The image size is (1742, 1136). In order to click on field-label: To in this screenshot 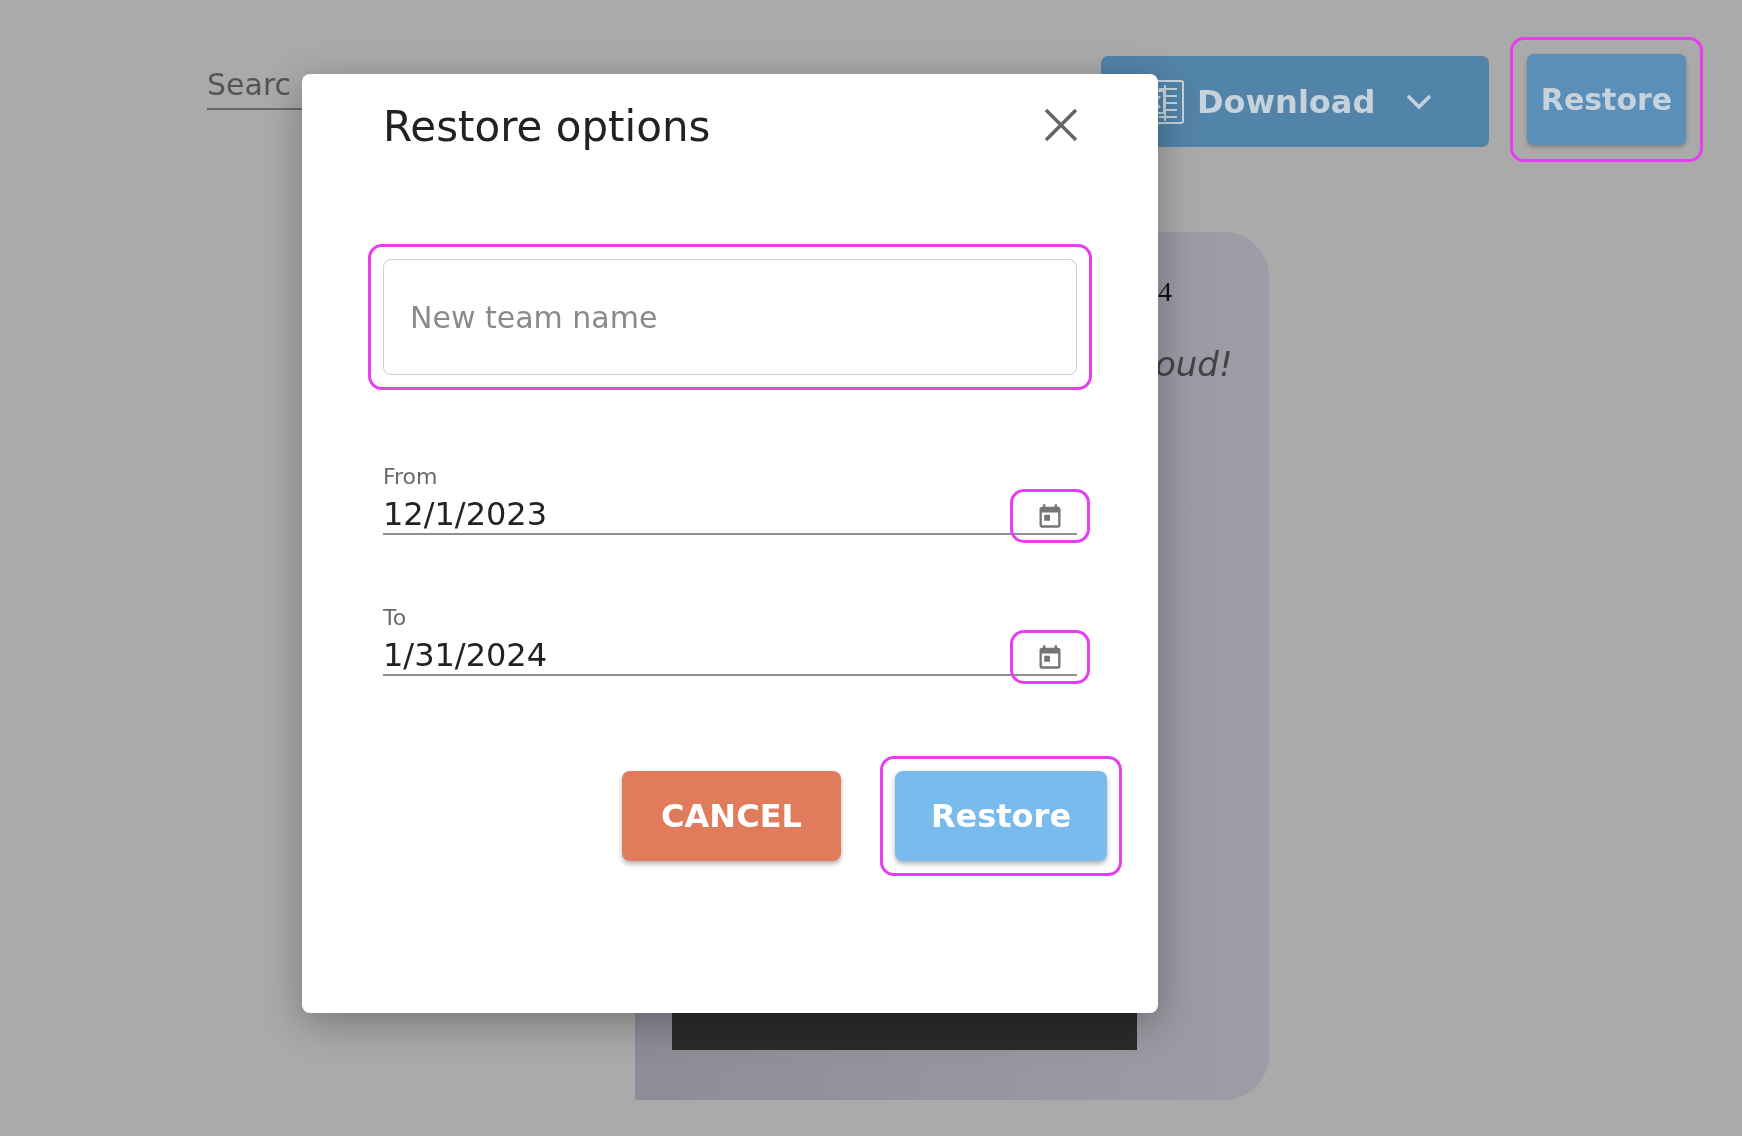, I will do `click(395, 617)`.